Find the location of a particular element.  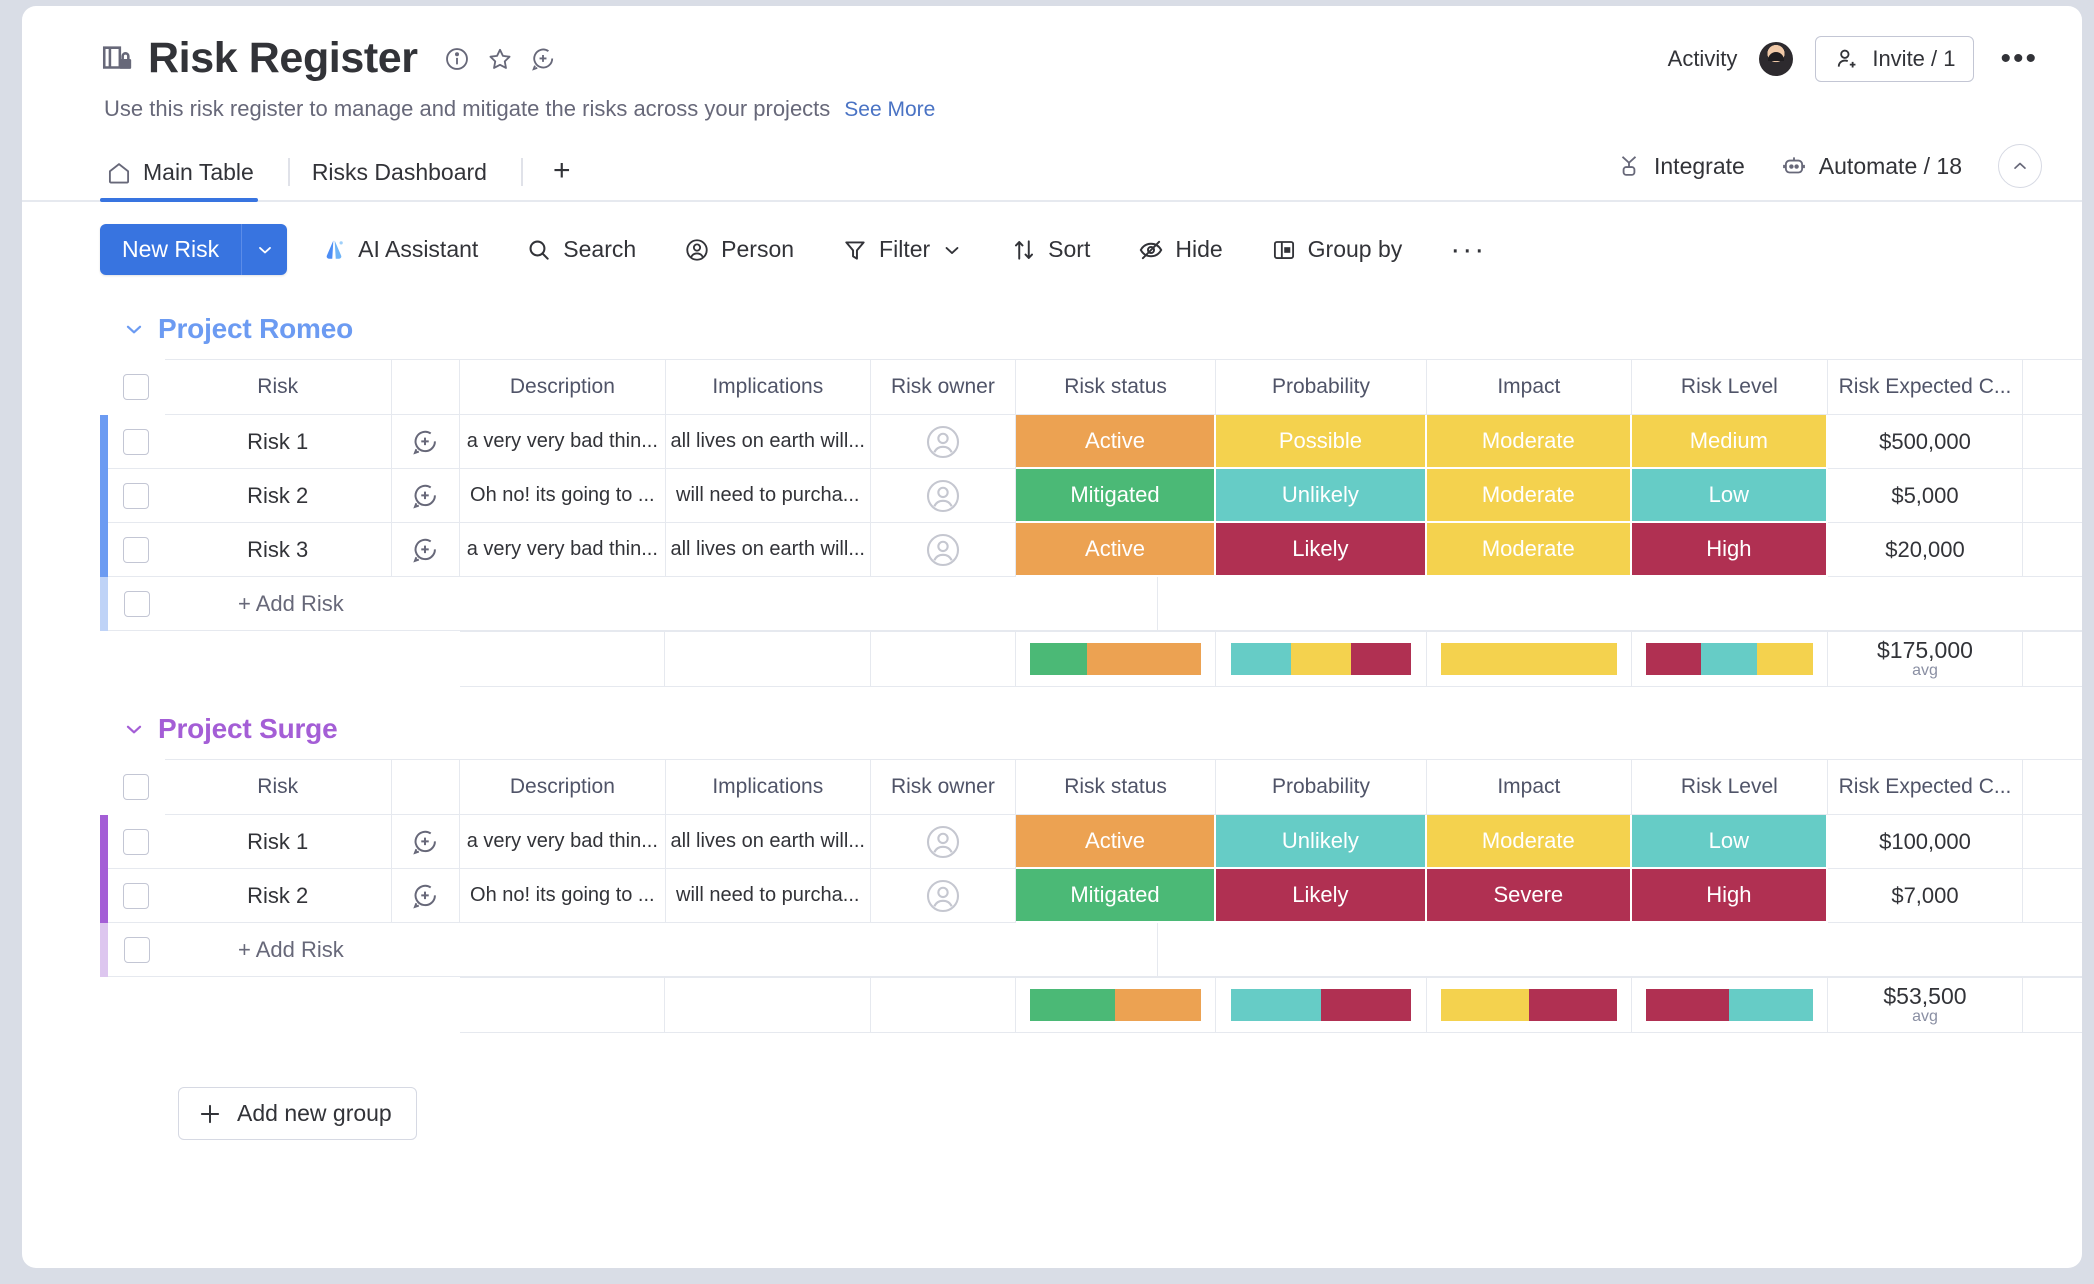

info-icon is located at coordinates (457, 59).